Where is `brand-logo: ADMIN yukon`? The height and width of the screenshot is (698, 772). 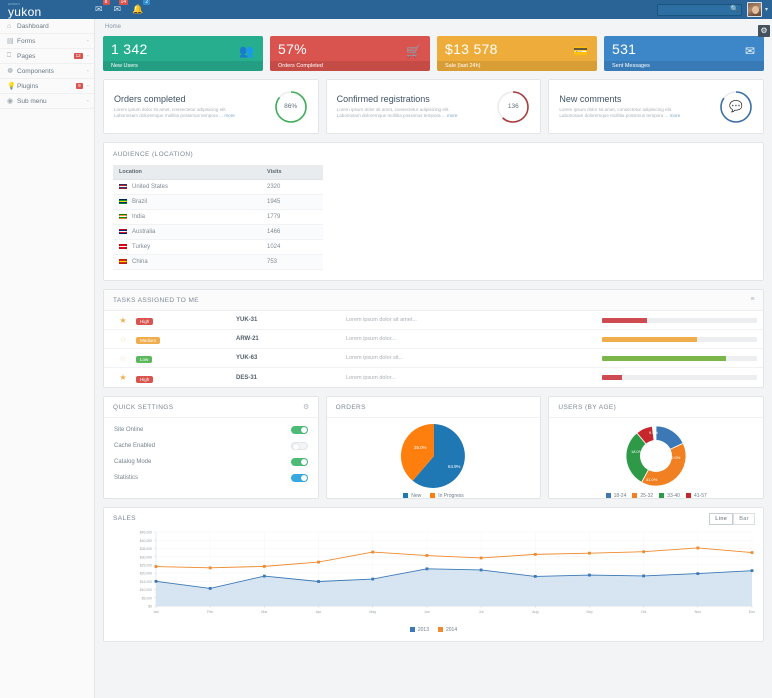
brand-logo: ADMIN yukon is located at coordinates (47, 10).